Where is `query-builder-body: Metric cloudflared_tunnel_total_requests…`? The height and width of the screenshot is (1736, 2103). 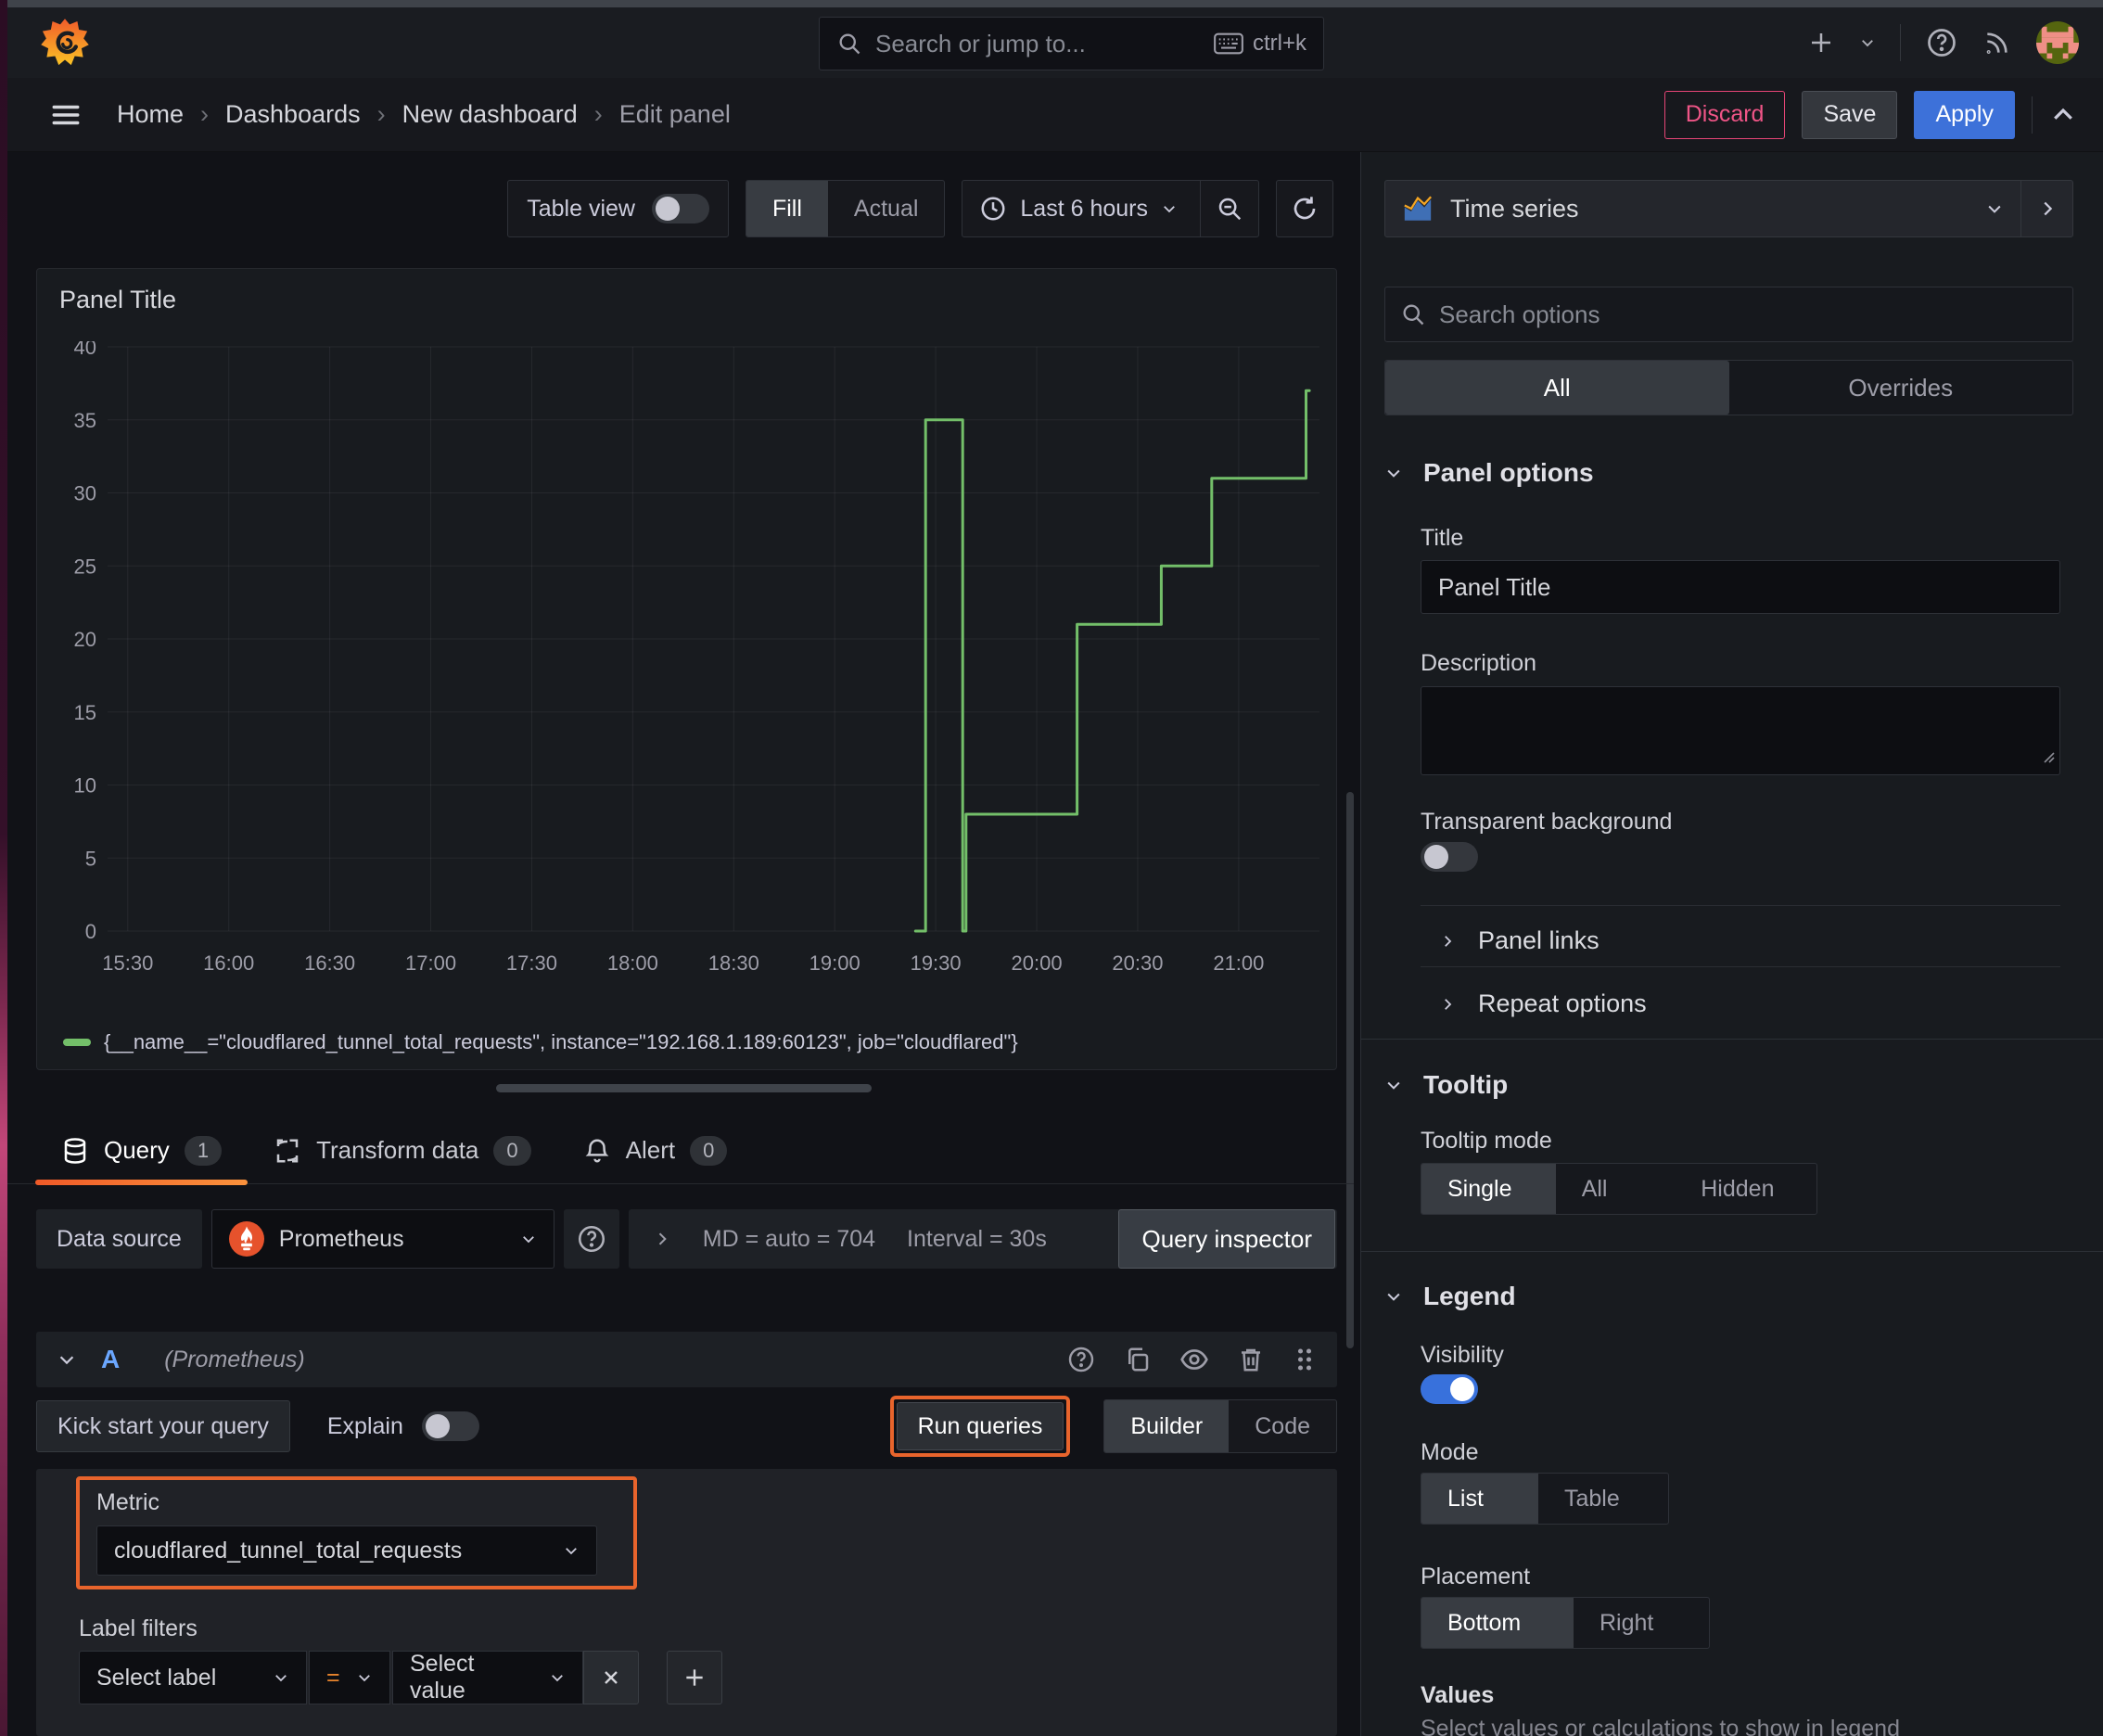
query-builder-body: Metric cloudflared_tunnel_total_requests… is located at coordinates (686, 1602).